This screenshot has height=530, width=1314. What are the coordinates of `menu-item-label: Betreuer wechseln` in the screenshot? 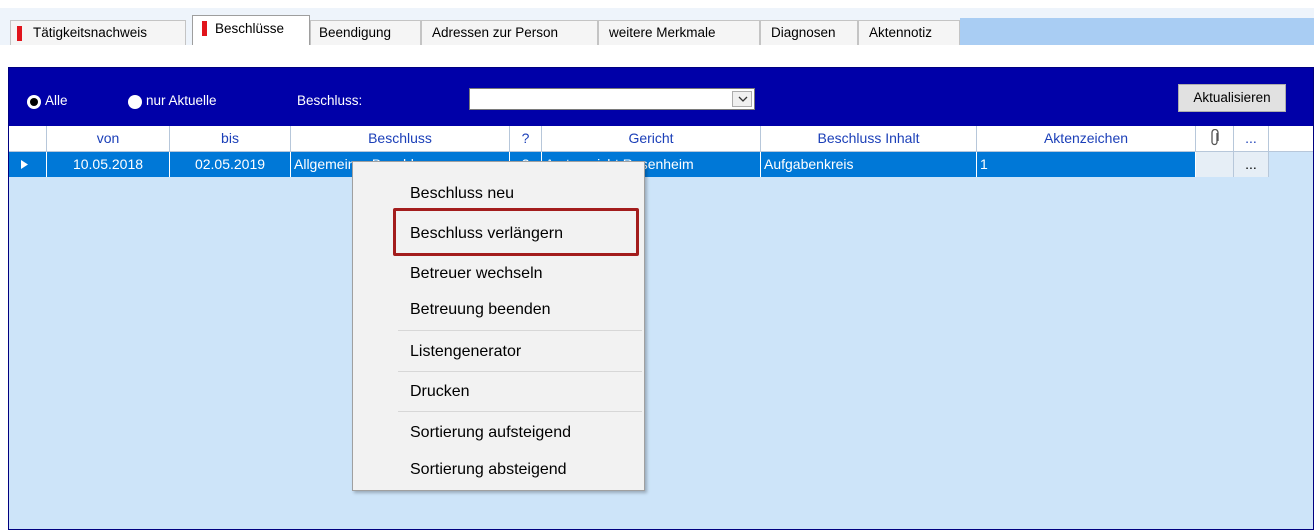 It's located at (476, 273).